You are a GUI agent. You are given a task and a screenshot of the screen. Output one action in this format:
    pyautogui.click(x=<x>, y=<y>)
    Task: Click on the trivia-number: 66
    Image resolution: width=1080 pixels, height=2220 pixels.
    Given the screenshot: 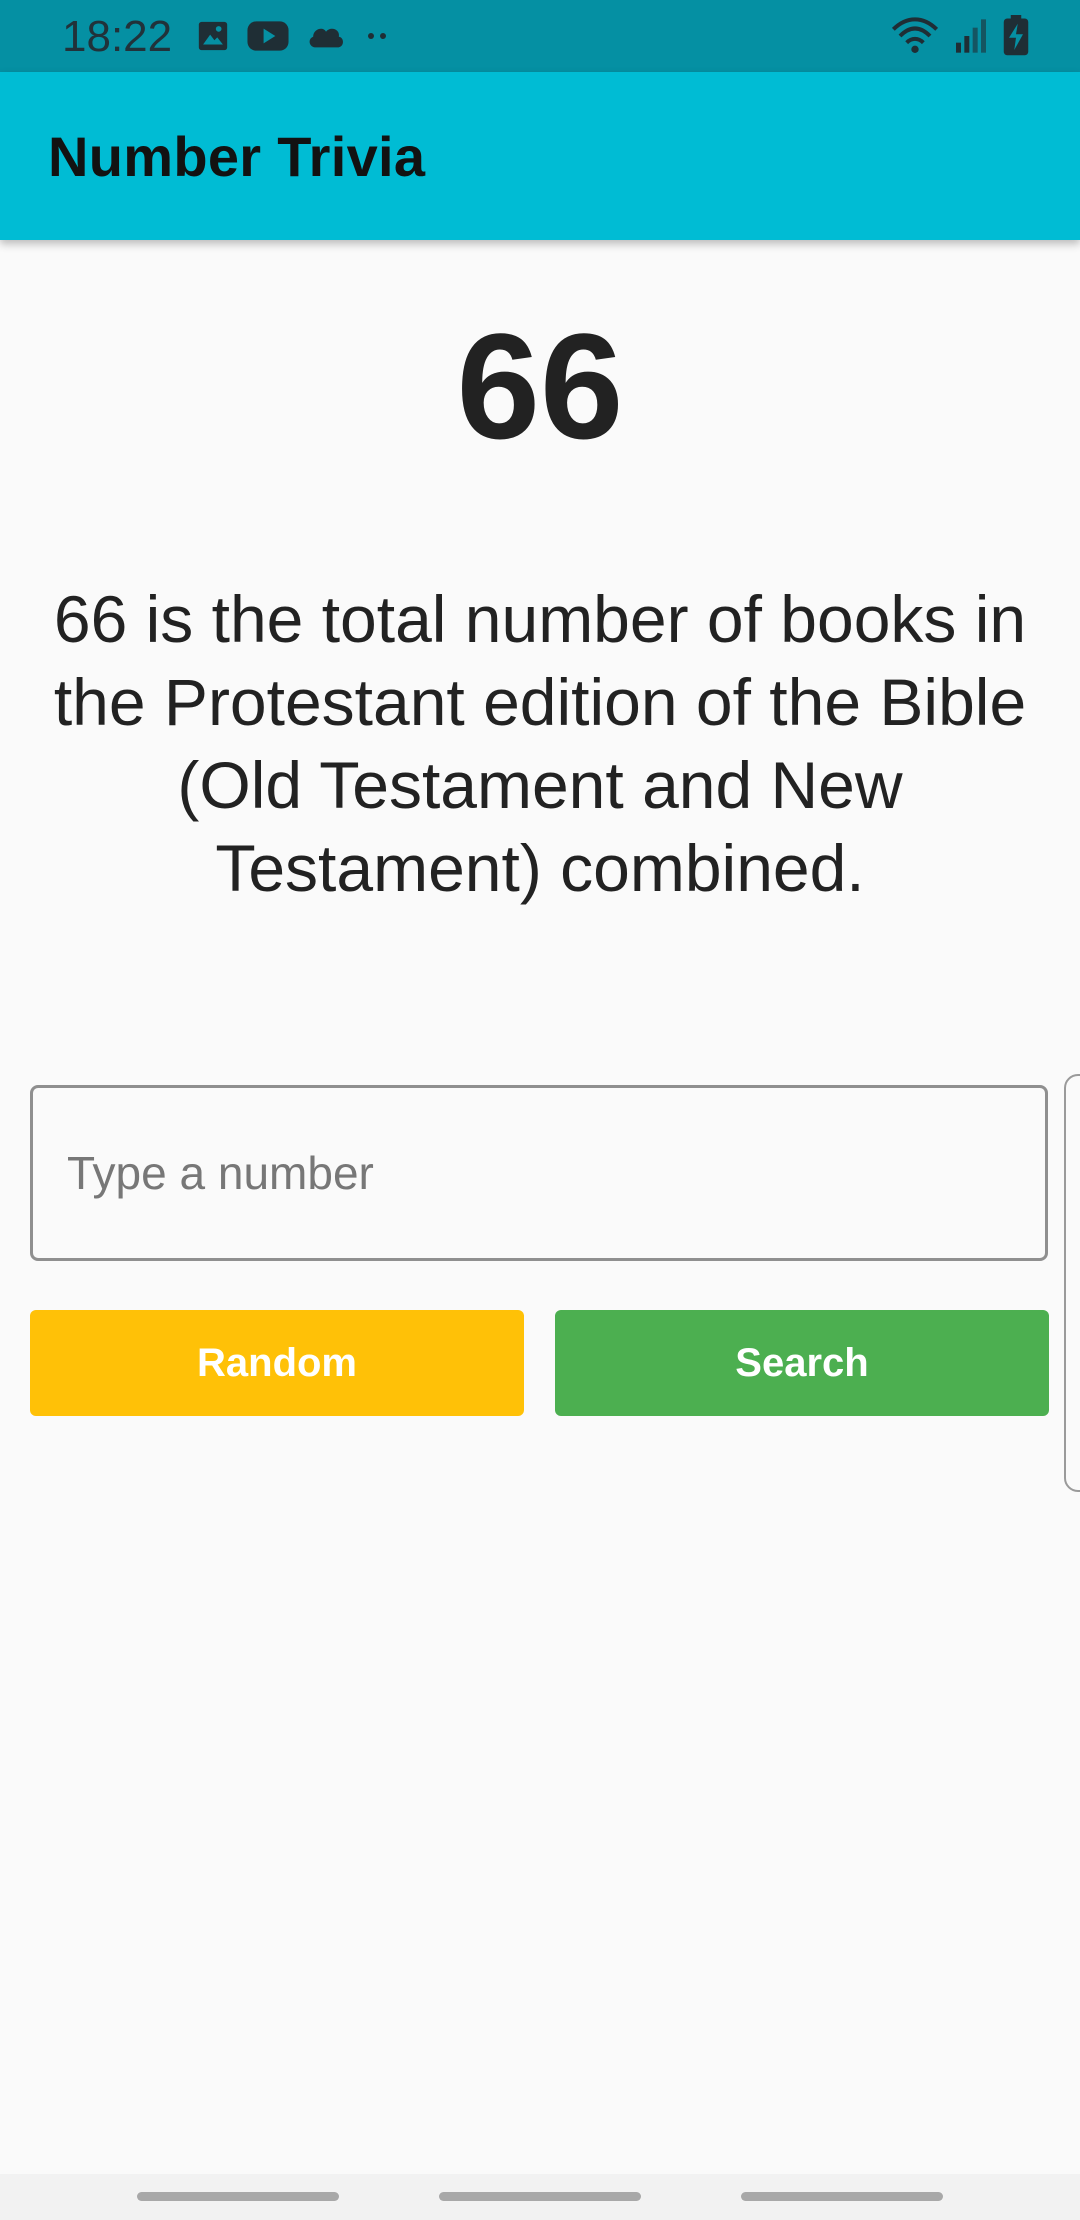 What is the action you would take?
    pyautogui.click(x=540, y=386)
    